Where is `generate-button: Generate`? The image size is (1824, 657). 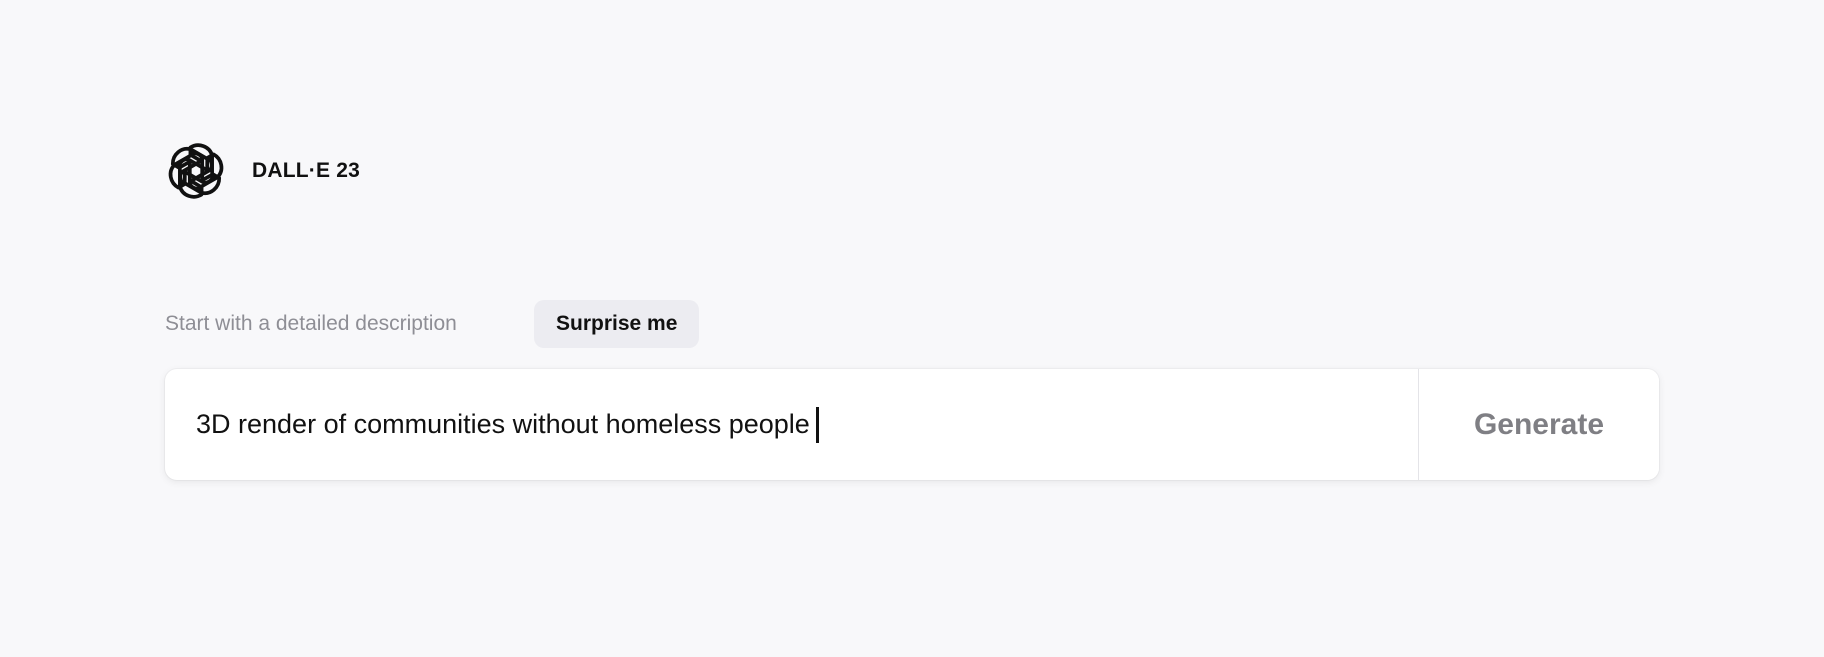 generate-button: Generate is located at coordinates (1539, 424).